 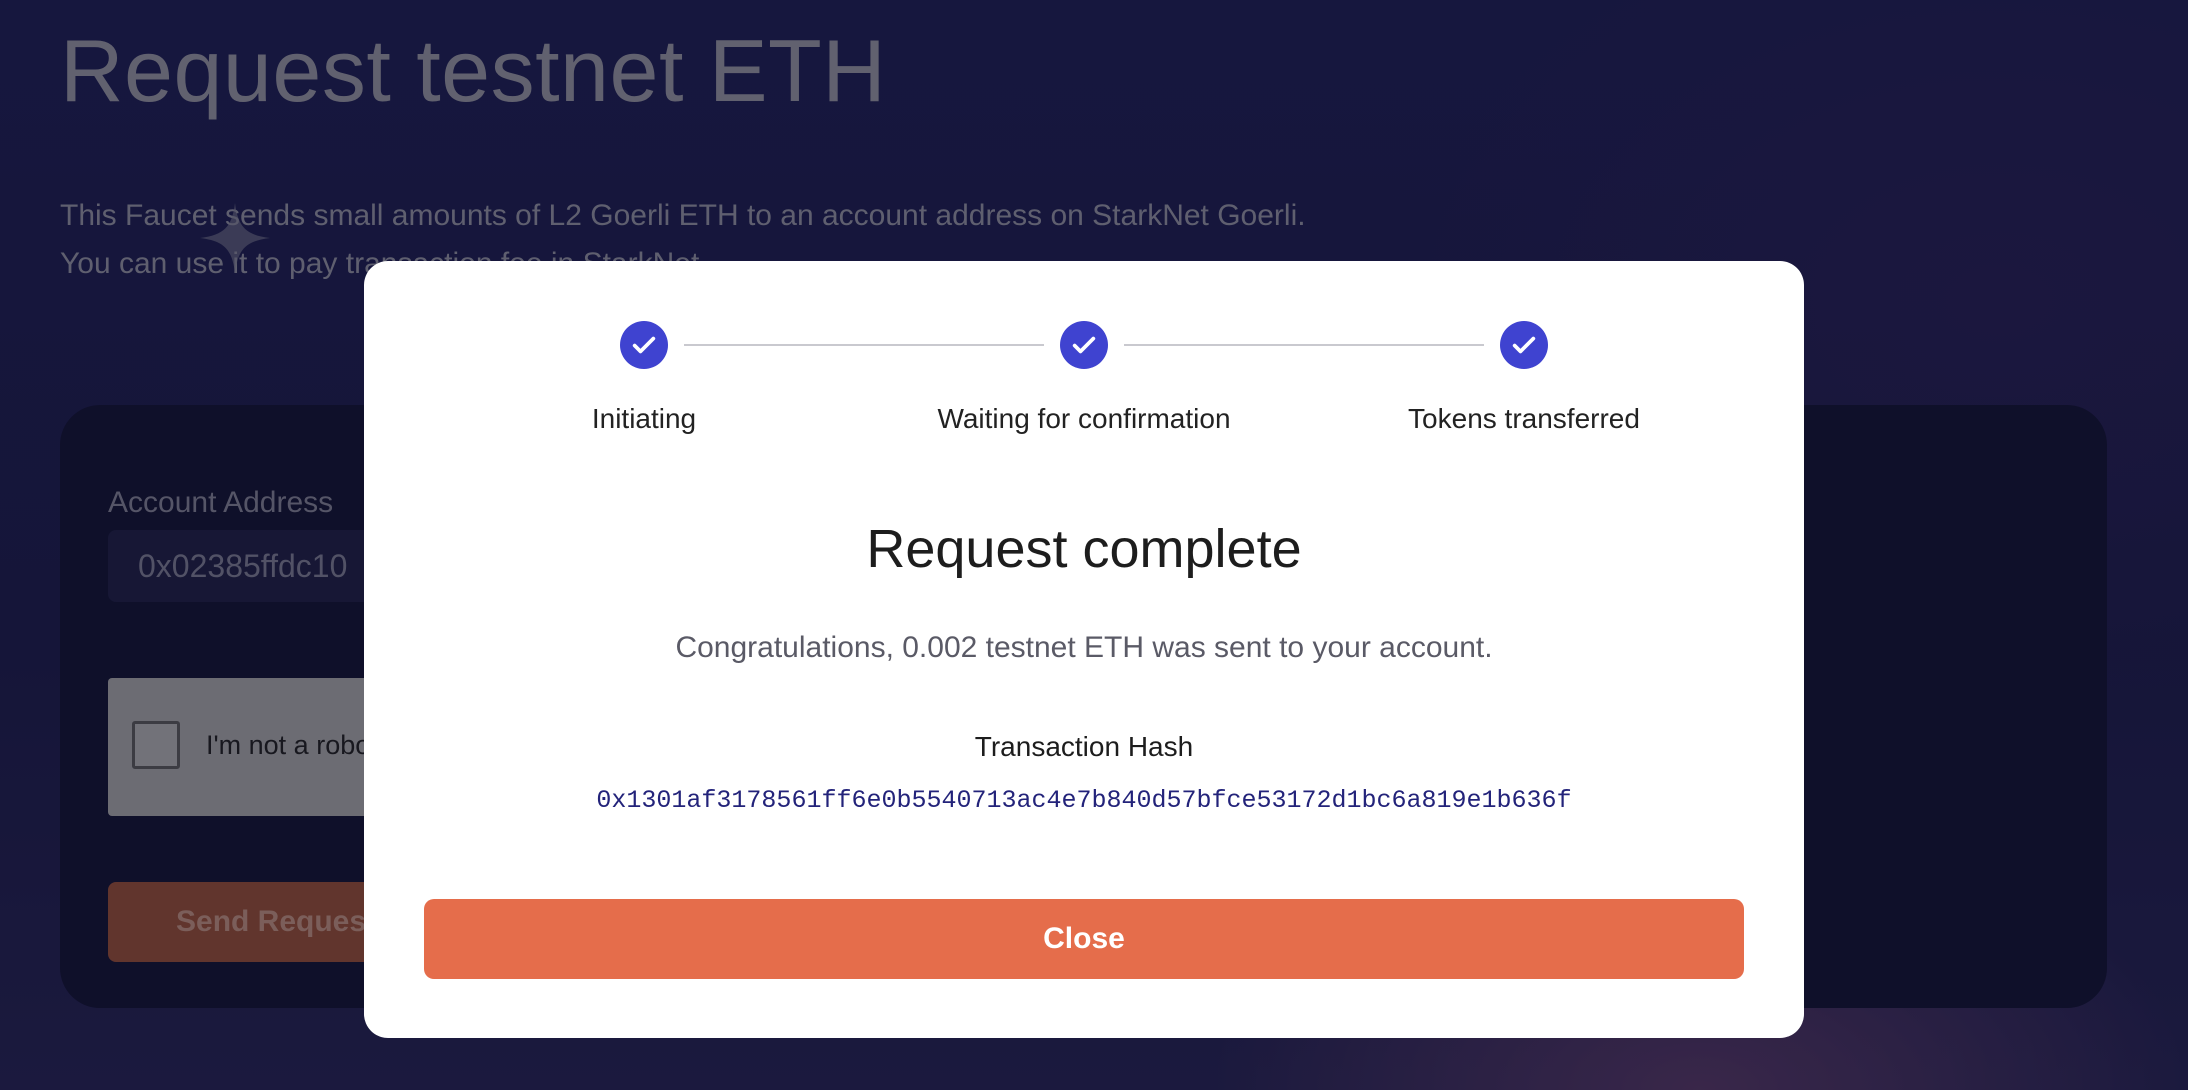 What do you see at coordinates (1084, 939) in the screenshot?
I see `close-button: Close` at bounding box center [1084, 939].